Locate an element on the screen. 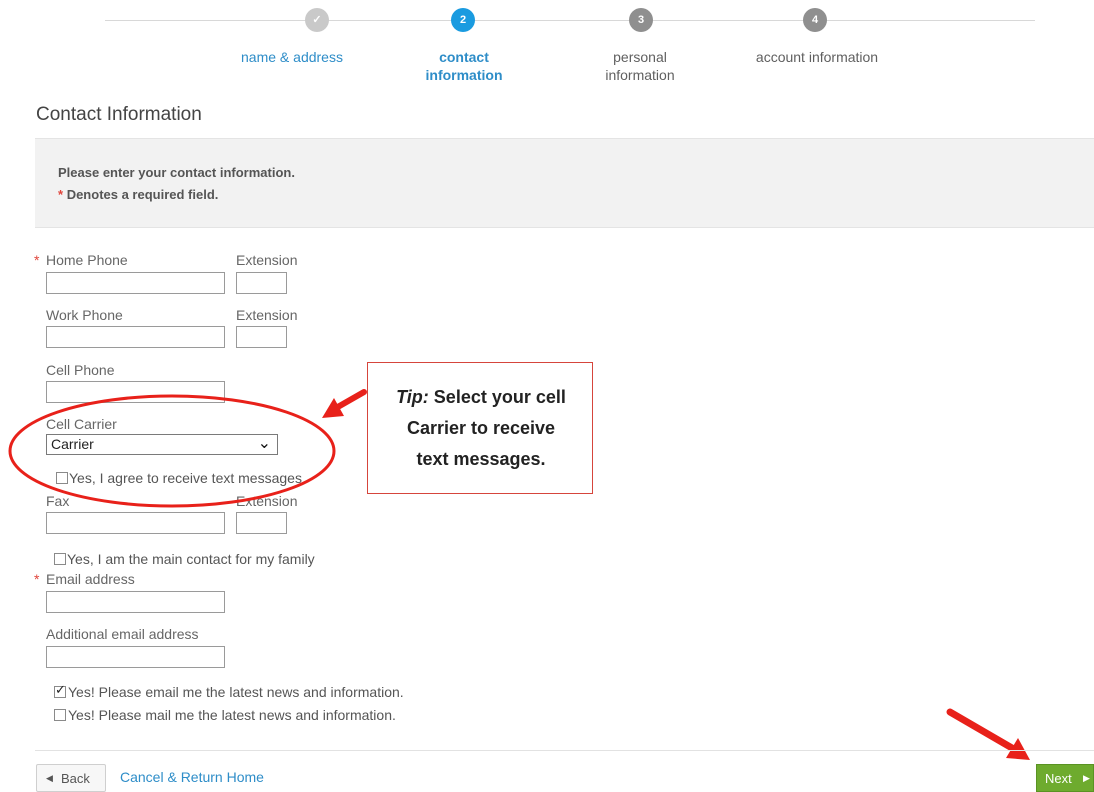  arrow-to-next-icon is located at coordinates (988, 734).